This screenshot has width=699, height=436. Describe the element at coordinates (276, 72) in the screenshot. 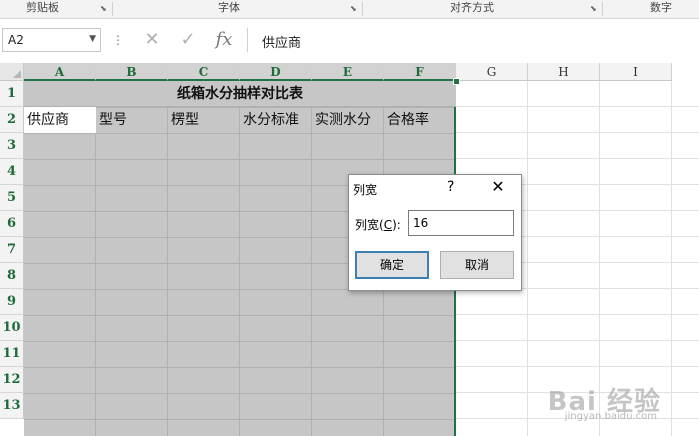

I see `column-header-d: D` at that location.